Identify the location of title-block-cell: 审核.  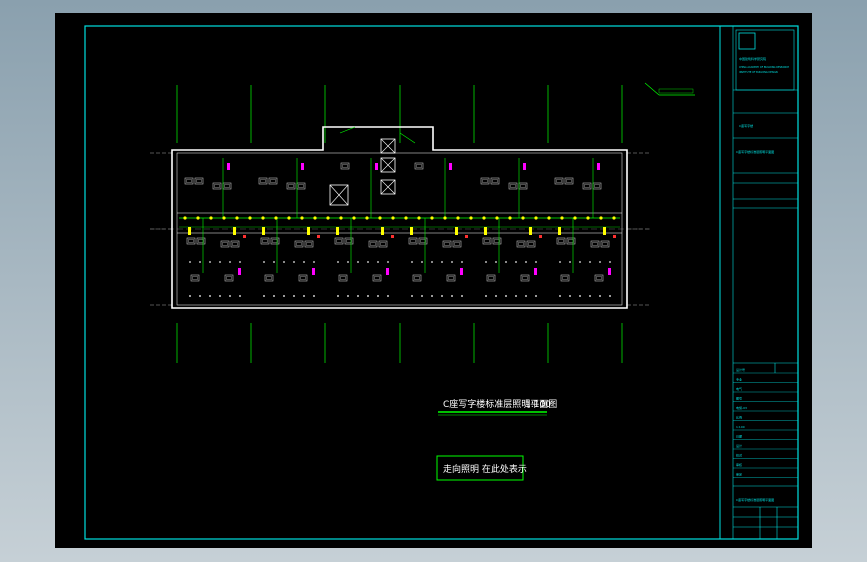
(739, 464).